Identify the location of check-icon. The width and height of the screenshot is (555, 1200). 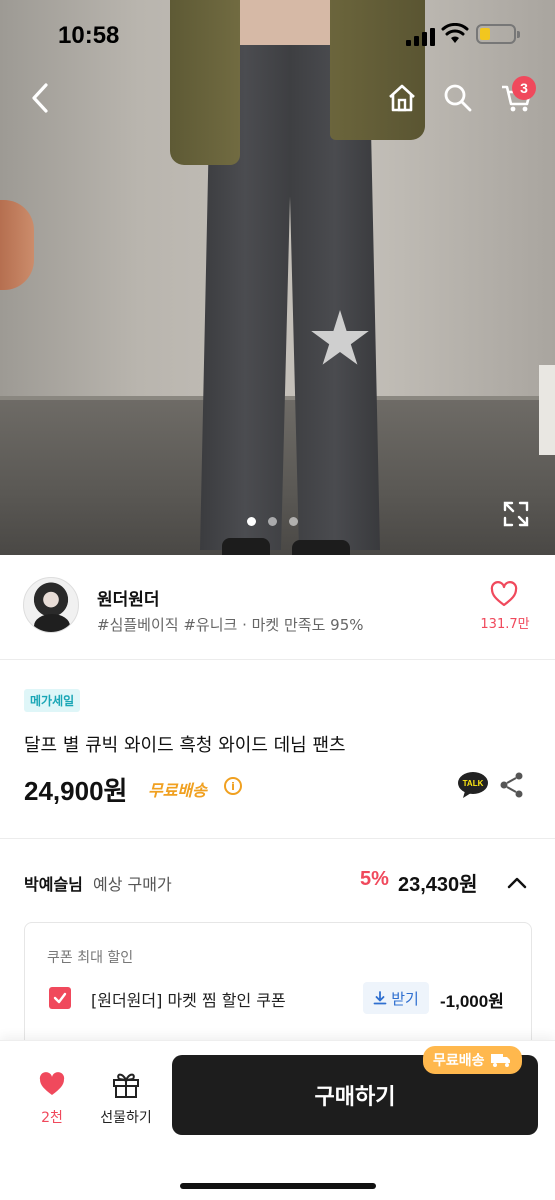
(60, 998).